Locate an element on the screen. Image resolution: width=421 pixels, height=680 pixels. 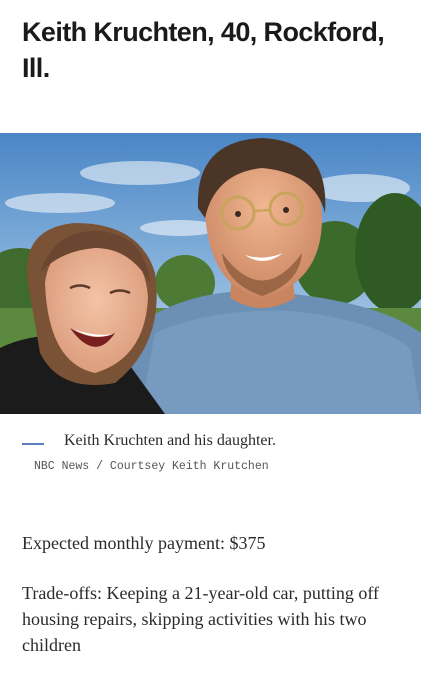
caption-divider is located at coordinates (33, 444).